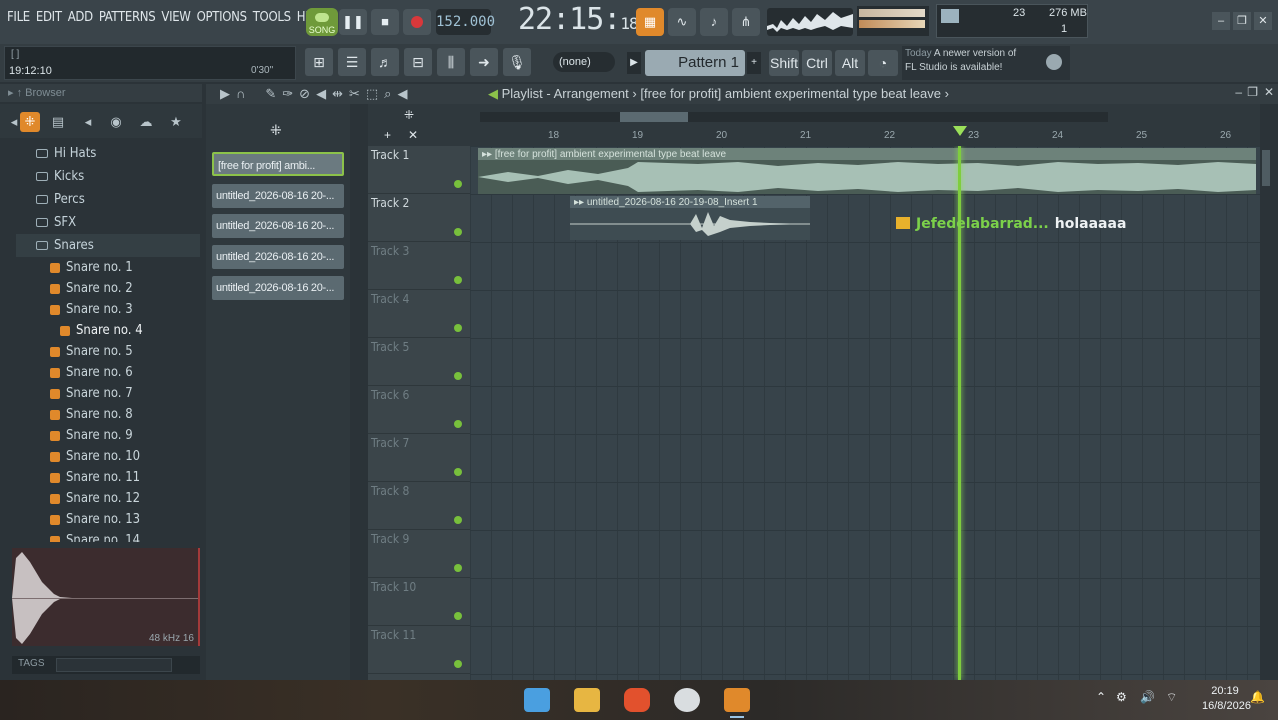 This screenshot has width=1278, height=720. I want to click on playlist-menu-icon: ▶, so click(225, 94).